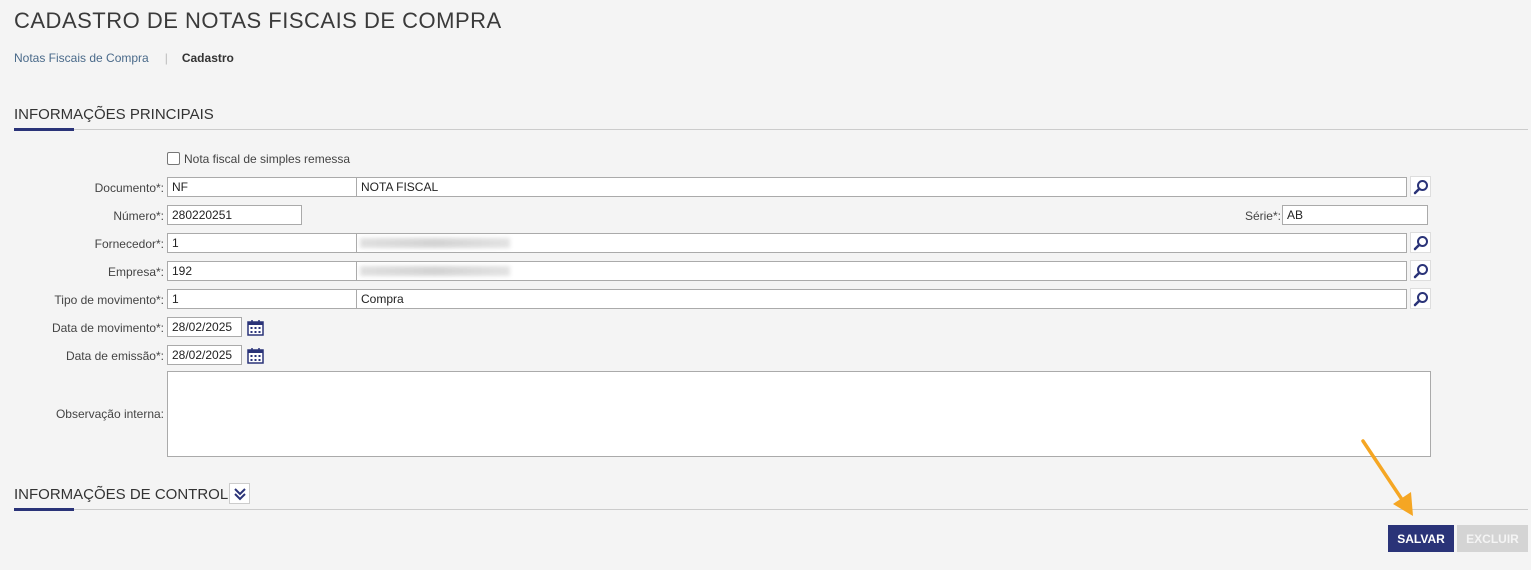  Describe the element at coordinates (881, 187) in the screenshot. I see `documento-description-input` at that location.